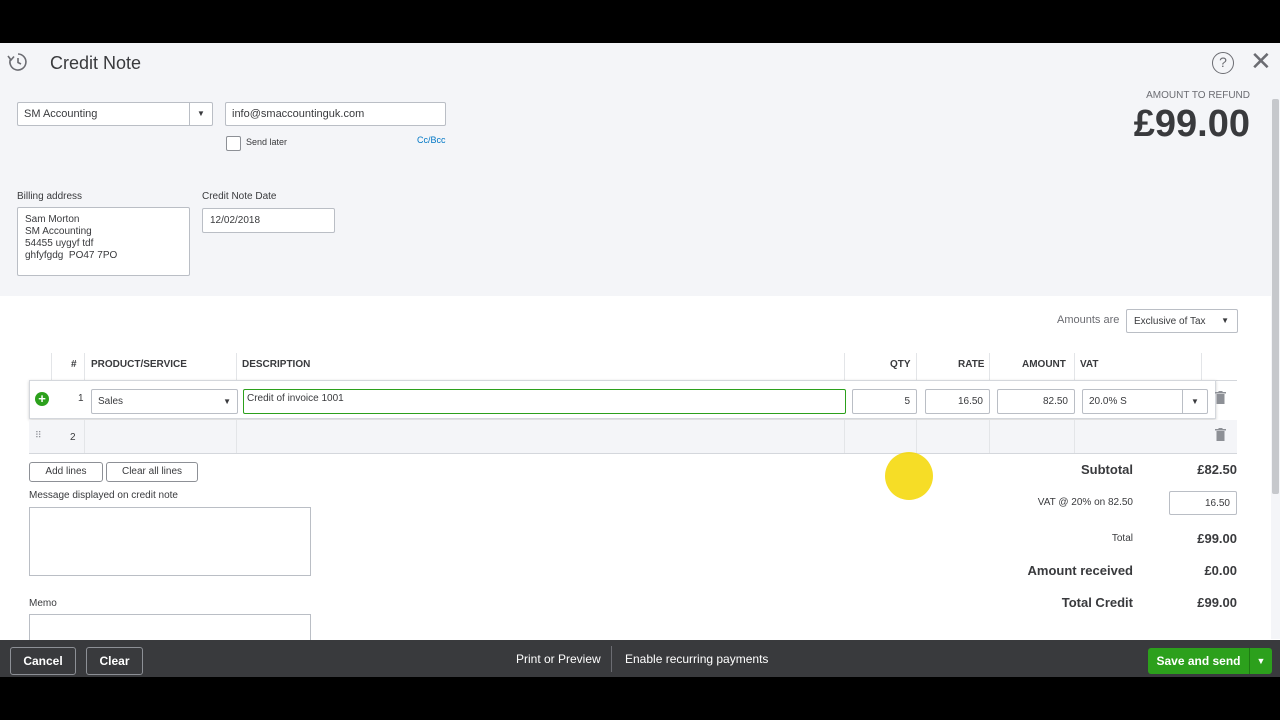 The height and width of the screenshot is (720, 1280). What do you see at coordinates (1089, 364) in the screenshot?
I see `header-vat: VAT` at bounding box center [1089, 364].